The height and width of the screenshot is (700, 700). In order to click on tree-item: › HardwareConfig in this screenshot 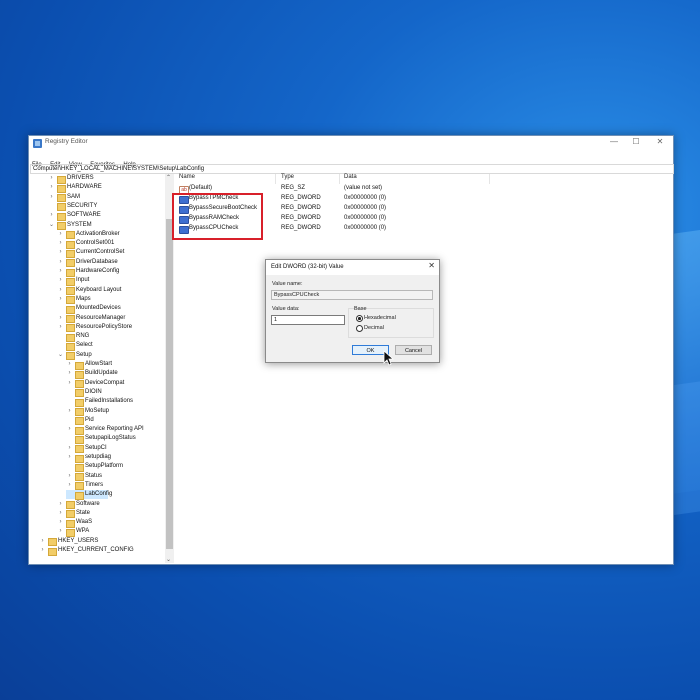, I will do `click(111, 272)`.